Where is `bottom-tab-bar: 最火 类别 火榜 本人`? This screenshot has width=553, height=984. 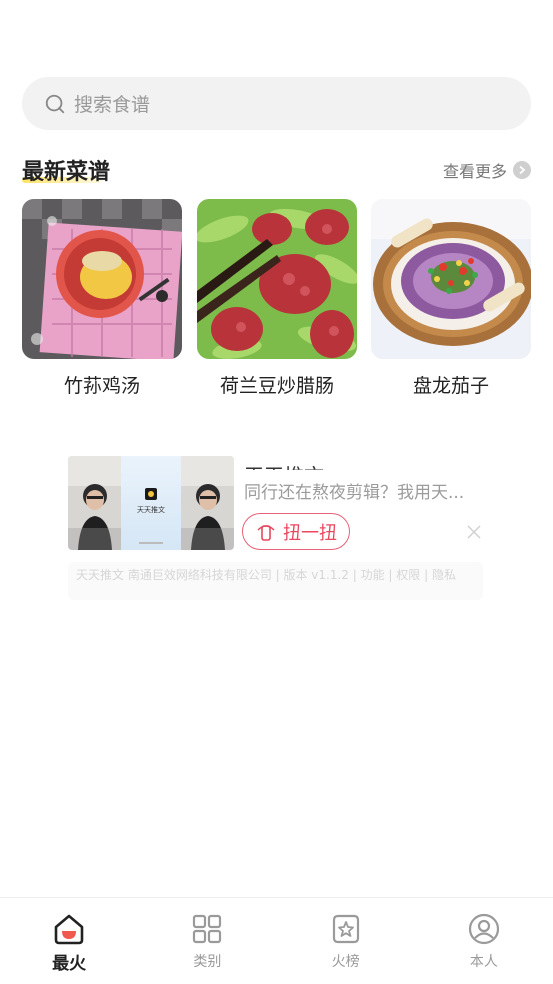 bottom-tab-bar: 最火 类别 火榜 本人 is located at coordinates (276, 940).